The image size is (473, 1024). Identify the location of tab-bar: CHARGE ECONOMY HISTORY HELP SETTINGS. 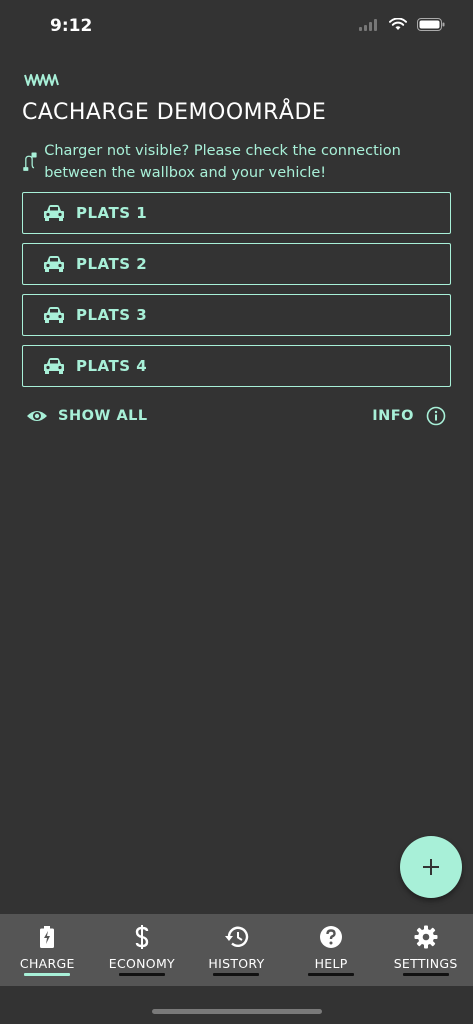
(236, 950).